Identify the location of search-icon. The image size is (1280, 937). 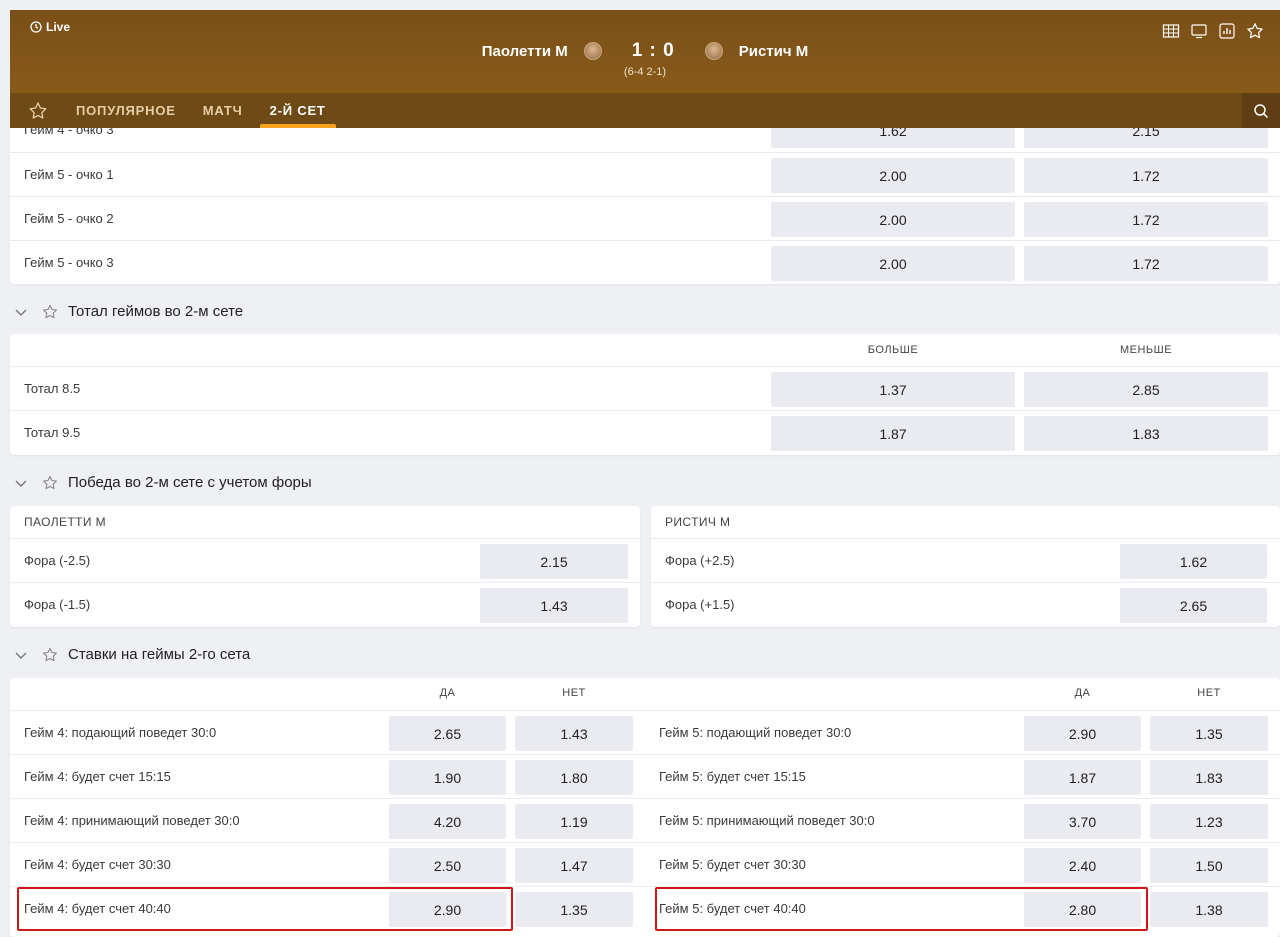
(1261, 110).